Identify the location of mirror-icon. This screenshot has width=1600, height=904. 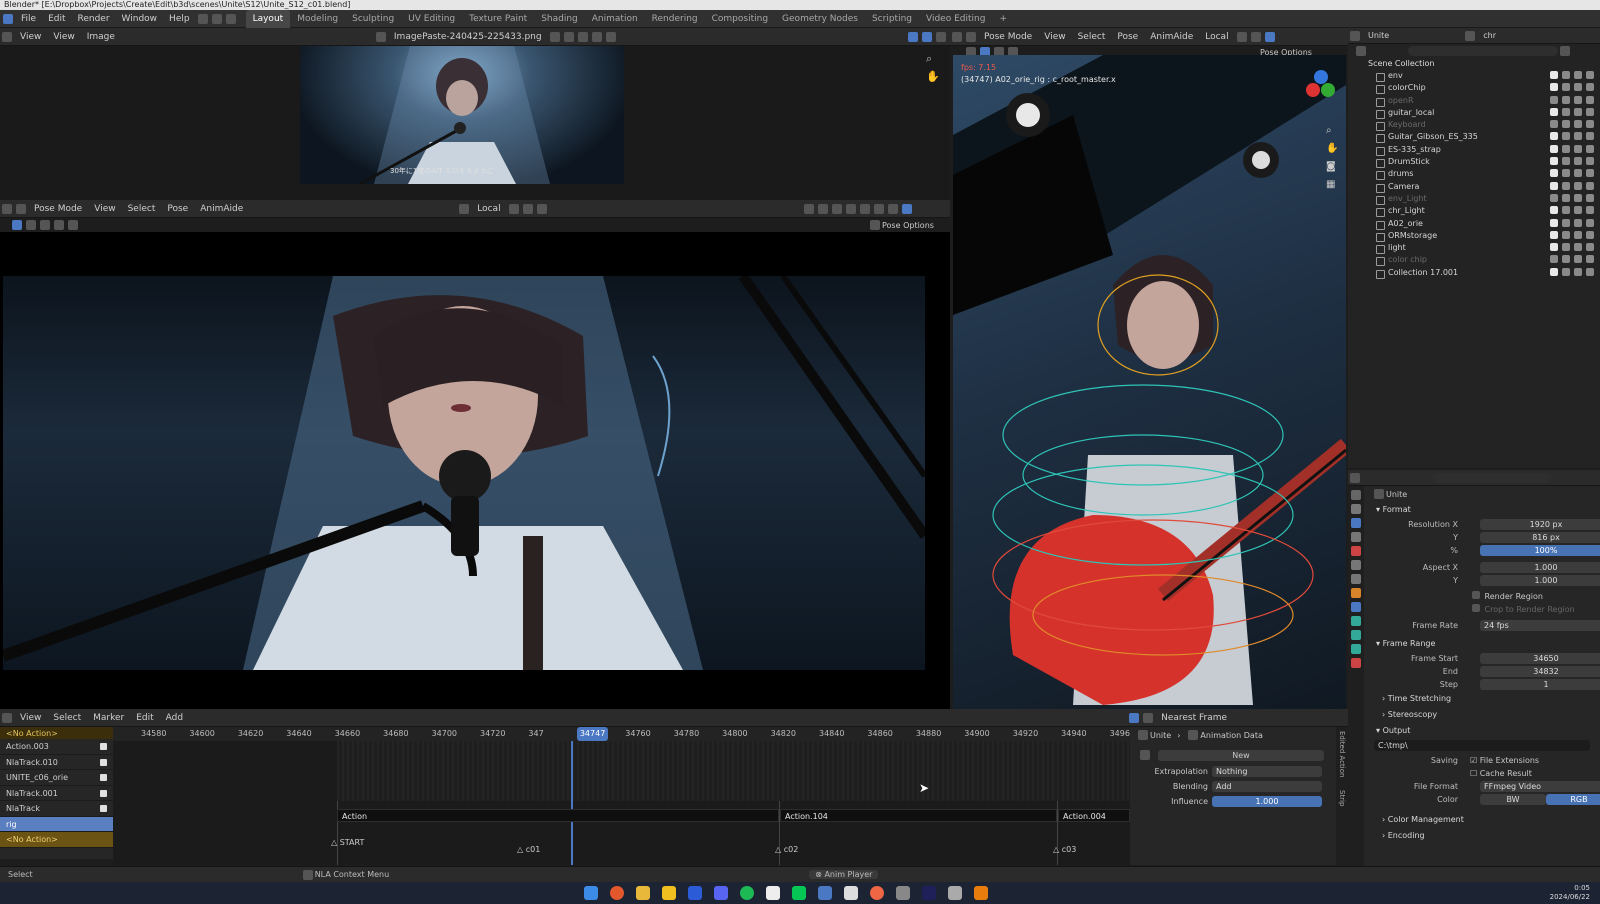
(875, 225).